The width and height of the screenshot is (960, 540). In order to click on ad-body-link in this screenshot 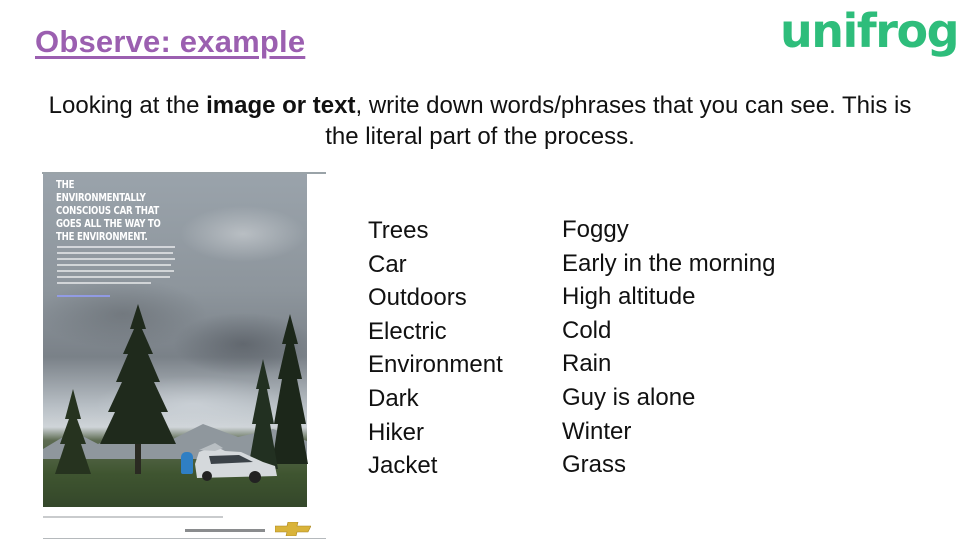, I will do `click(84, 296)`.